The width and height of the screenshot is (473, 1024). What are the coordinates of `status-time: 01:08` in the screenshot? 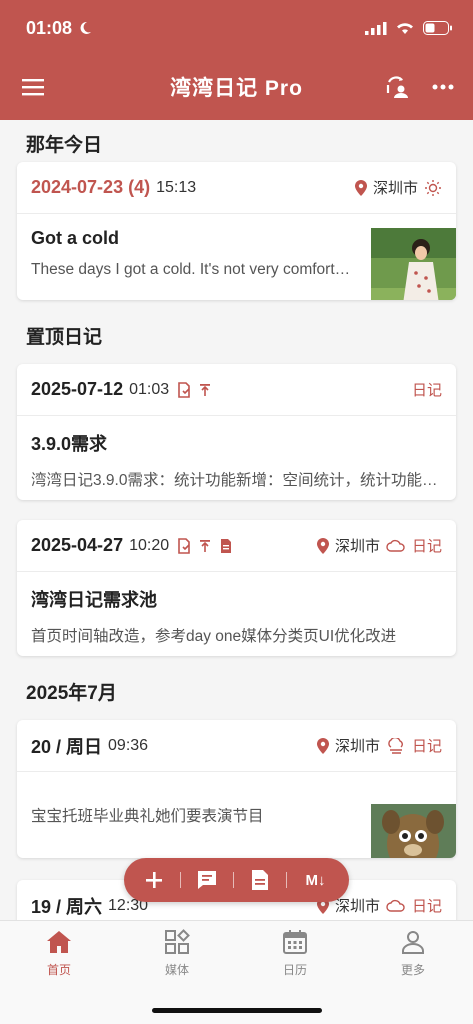 It's located at (49, 27).